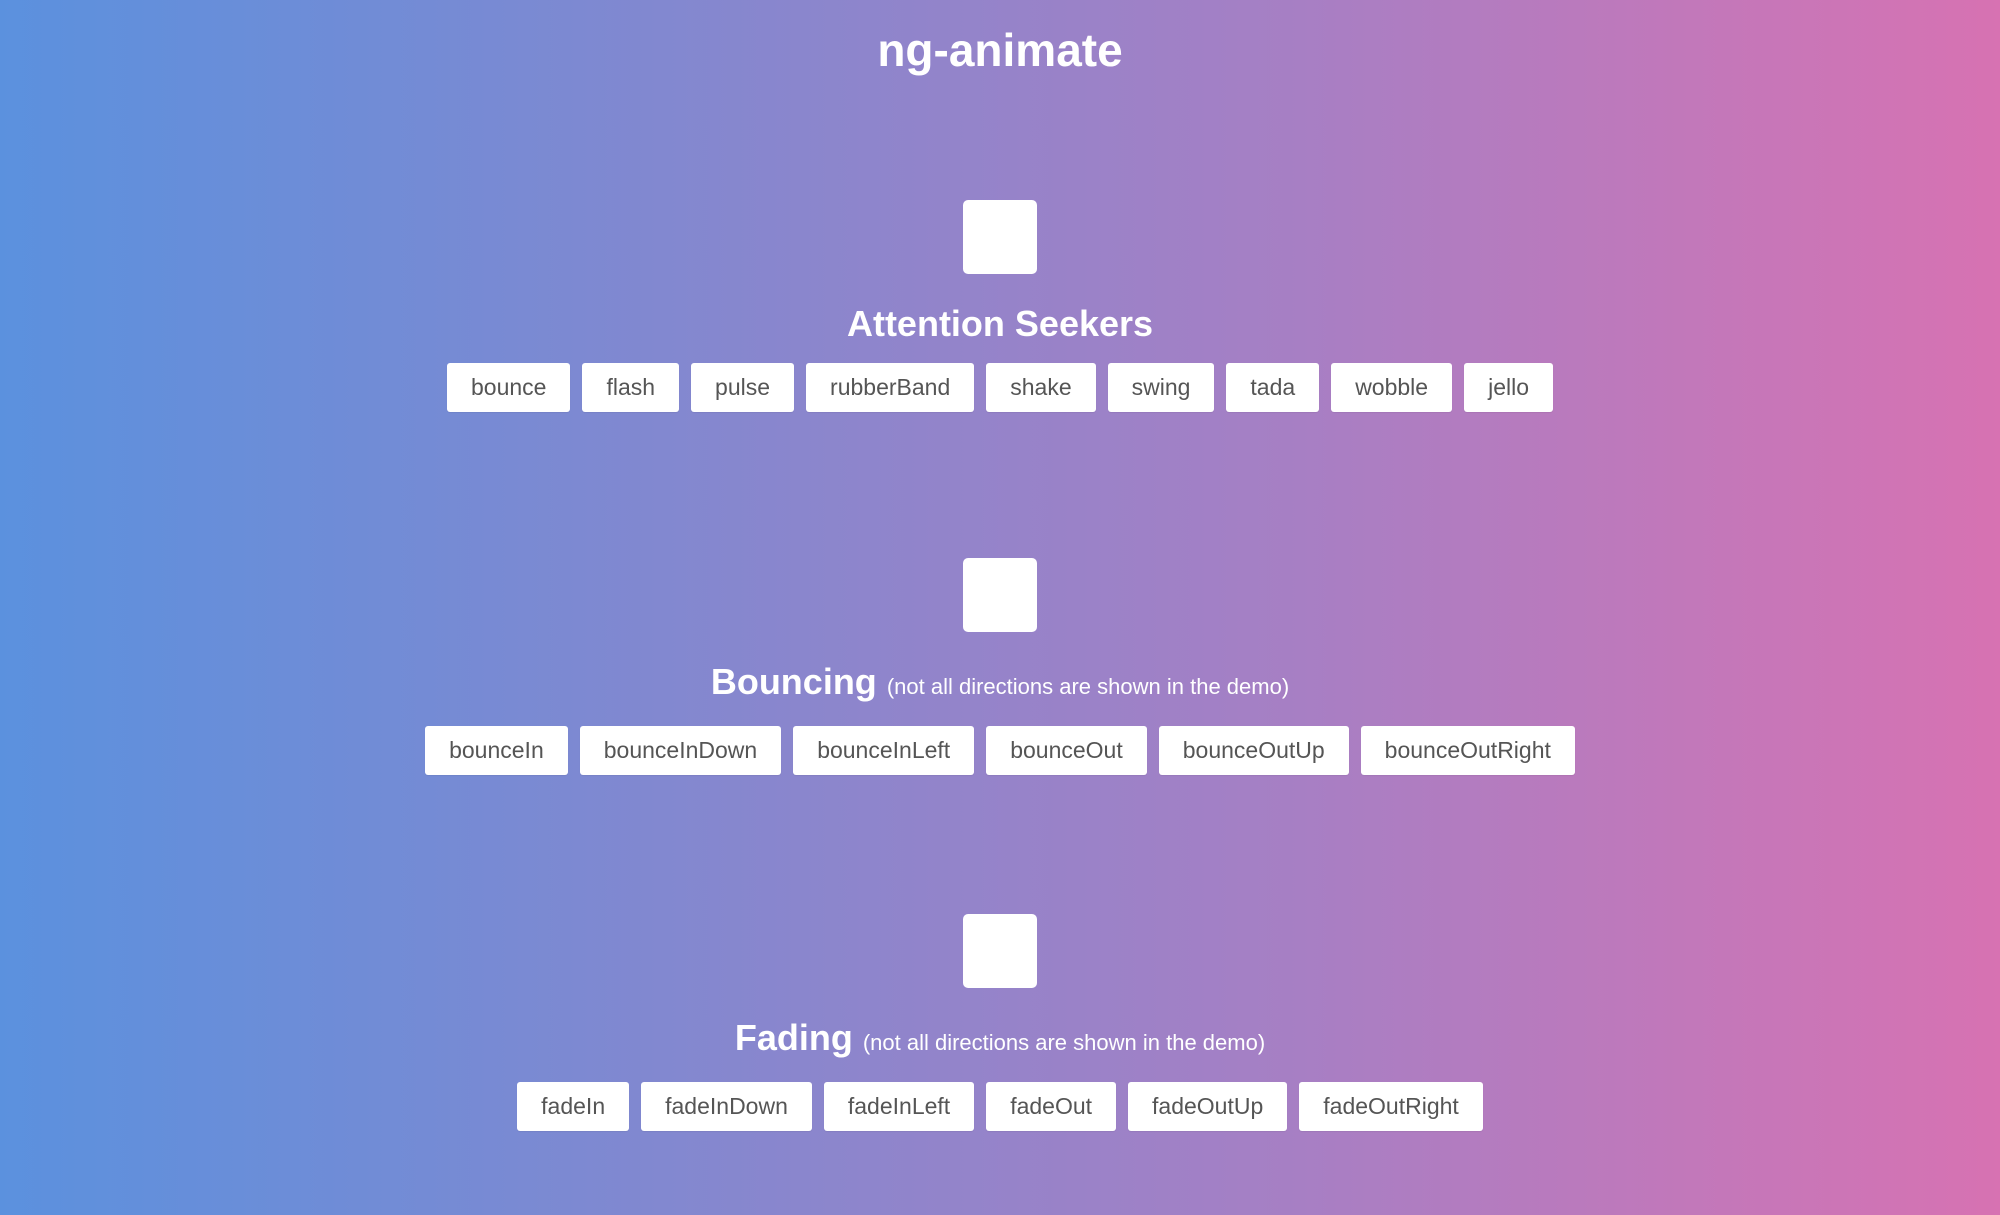  Describe the element at coordinates (680, 750) in the screenshot. I see `animation-button-bounceindown: bounceInDown` at that location.